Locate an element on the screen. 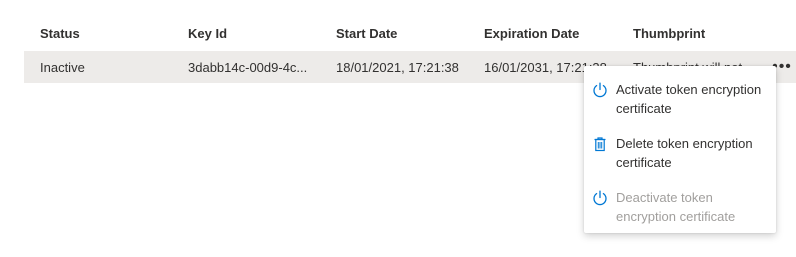  deactivate-certificate-menu-item: Deactivate token encryption certificate is located at coordinates (680, 209).